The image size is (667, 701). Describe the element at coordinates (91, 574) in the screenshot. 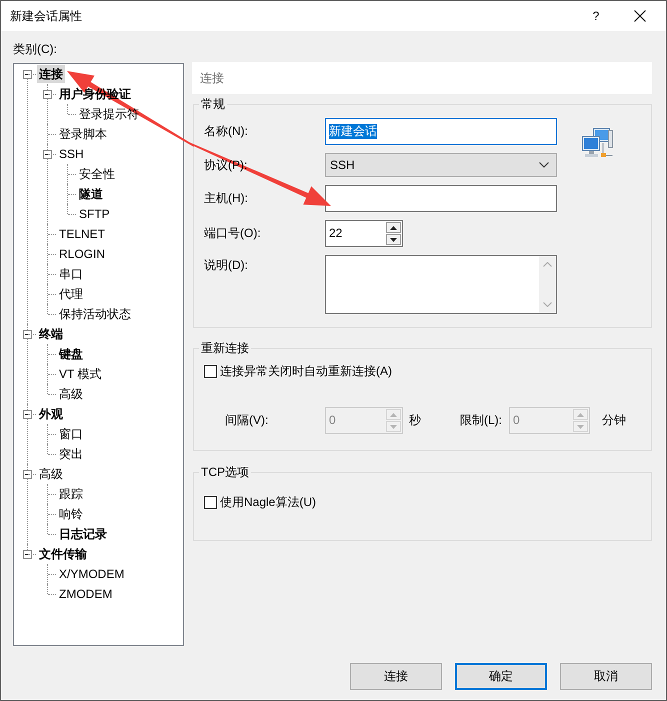

I see `tree-item: X/YMODEM` at that location.